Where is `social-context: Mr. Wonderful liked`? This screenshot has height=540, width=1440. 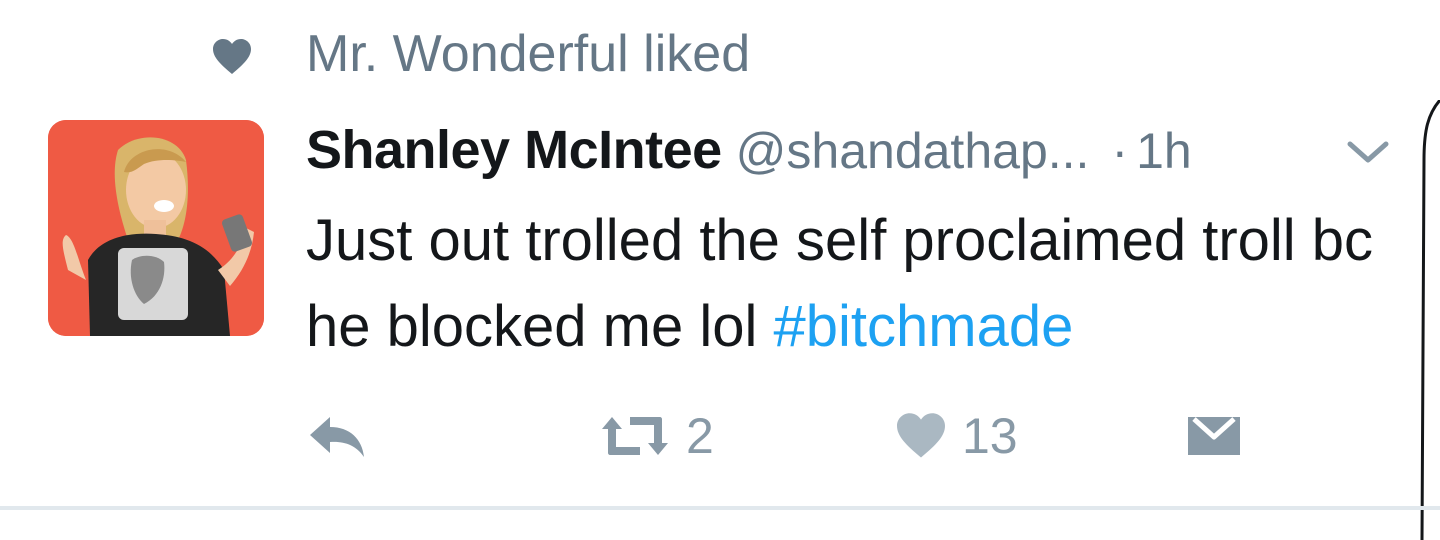
social-context: Mr. Wonderful liked is located at coordinates (450, 55).